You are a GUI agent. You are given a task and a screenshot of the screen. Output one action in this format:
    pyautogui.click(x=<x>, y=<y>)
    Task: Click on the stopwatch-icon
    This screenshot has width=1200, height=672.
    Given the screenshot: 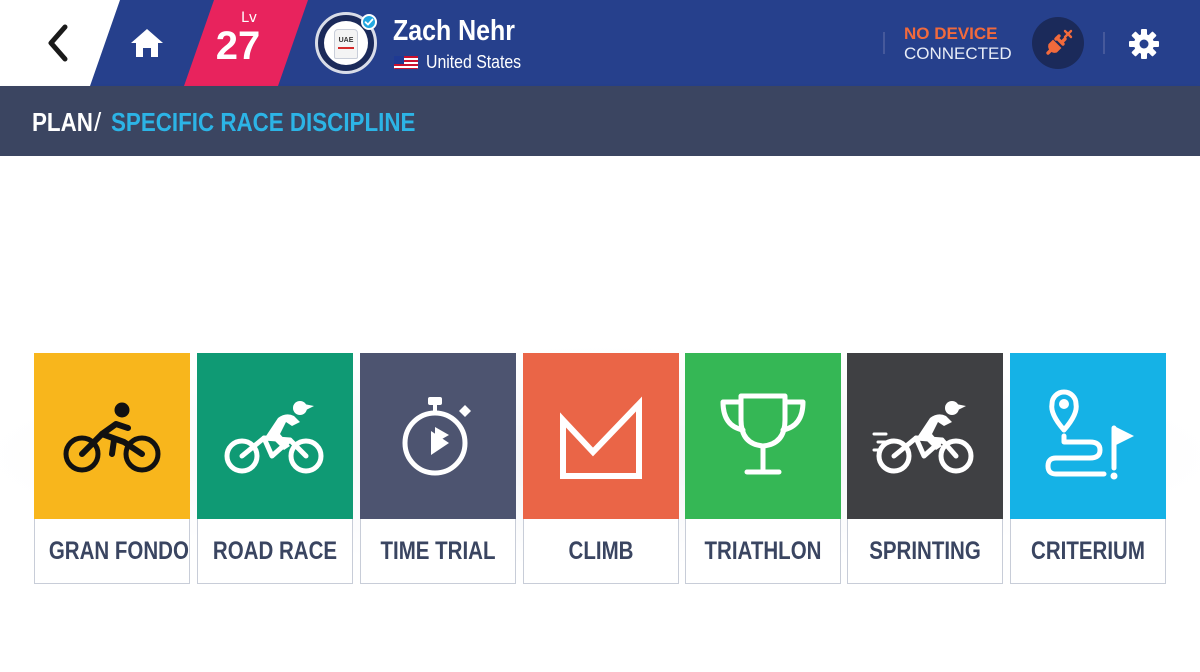 What is the action you would take?
    pyautogui.click(x=436, y=436)
    